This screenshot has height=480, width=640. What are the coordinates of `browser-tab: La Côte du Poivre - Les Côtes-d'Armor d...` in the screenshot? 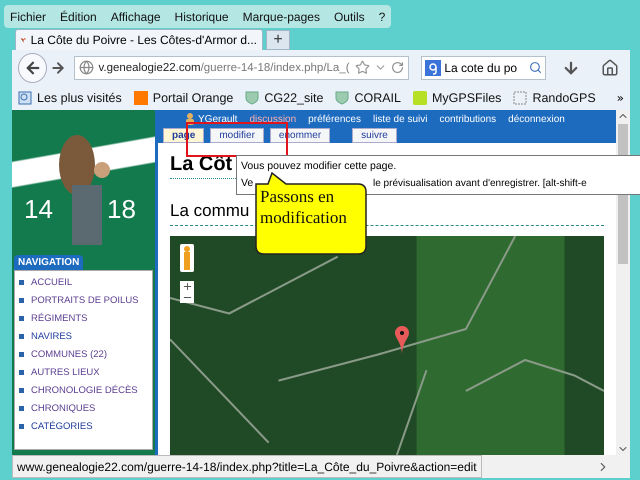 It's located at (139, 39).